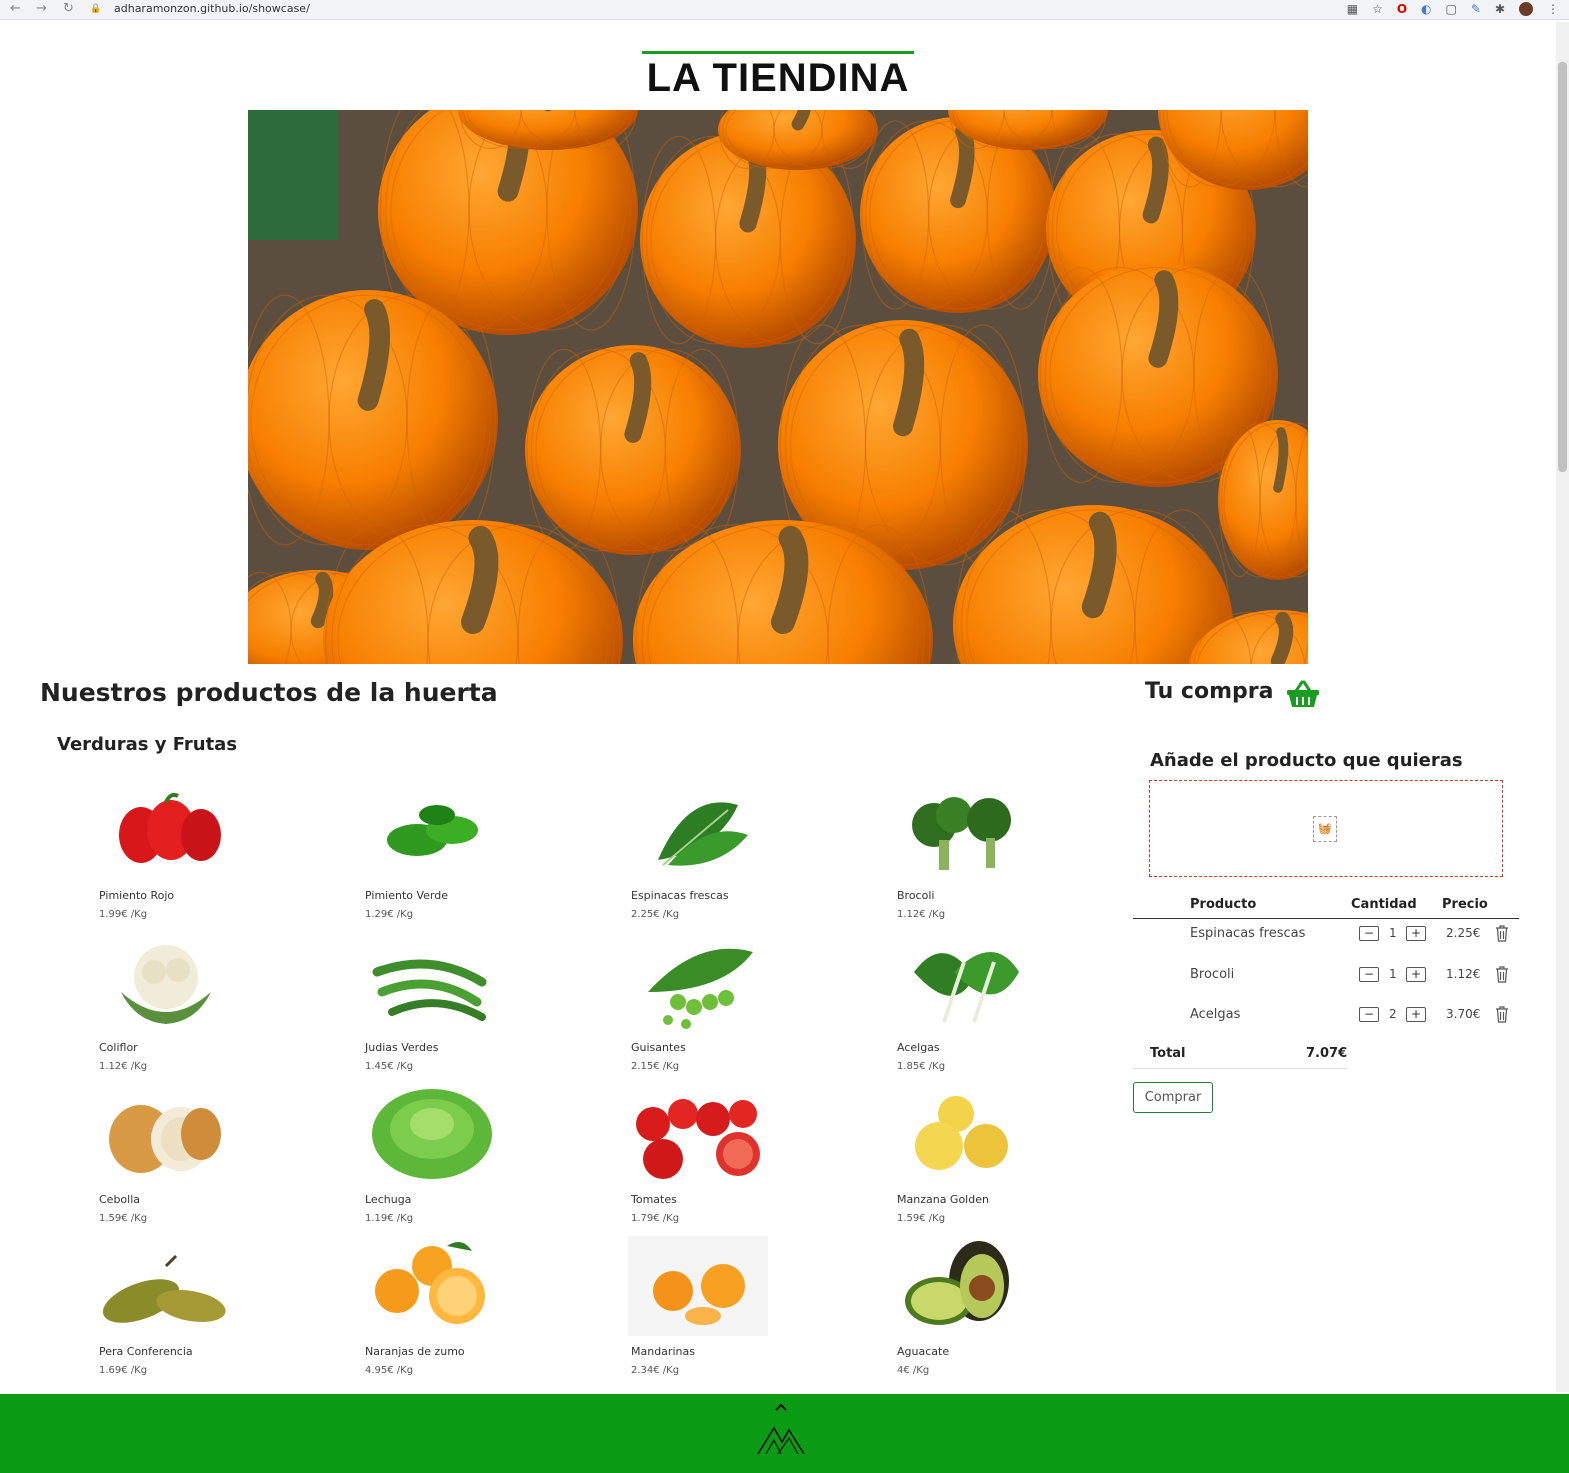 The width and height of the screenshot is (1569, 1473). I want to click on product-name: Manzana Golden, so click(943, 1199).